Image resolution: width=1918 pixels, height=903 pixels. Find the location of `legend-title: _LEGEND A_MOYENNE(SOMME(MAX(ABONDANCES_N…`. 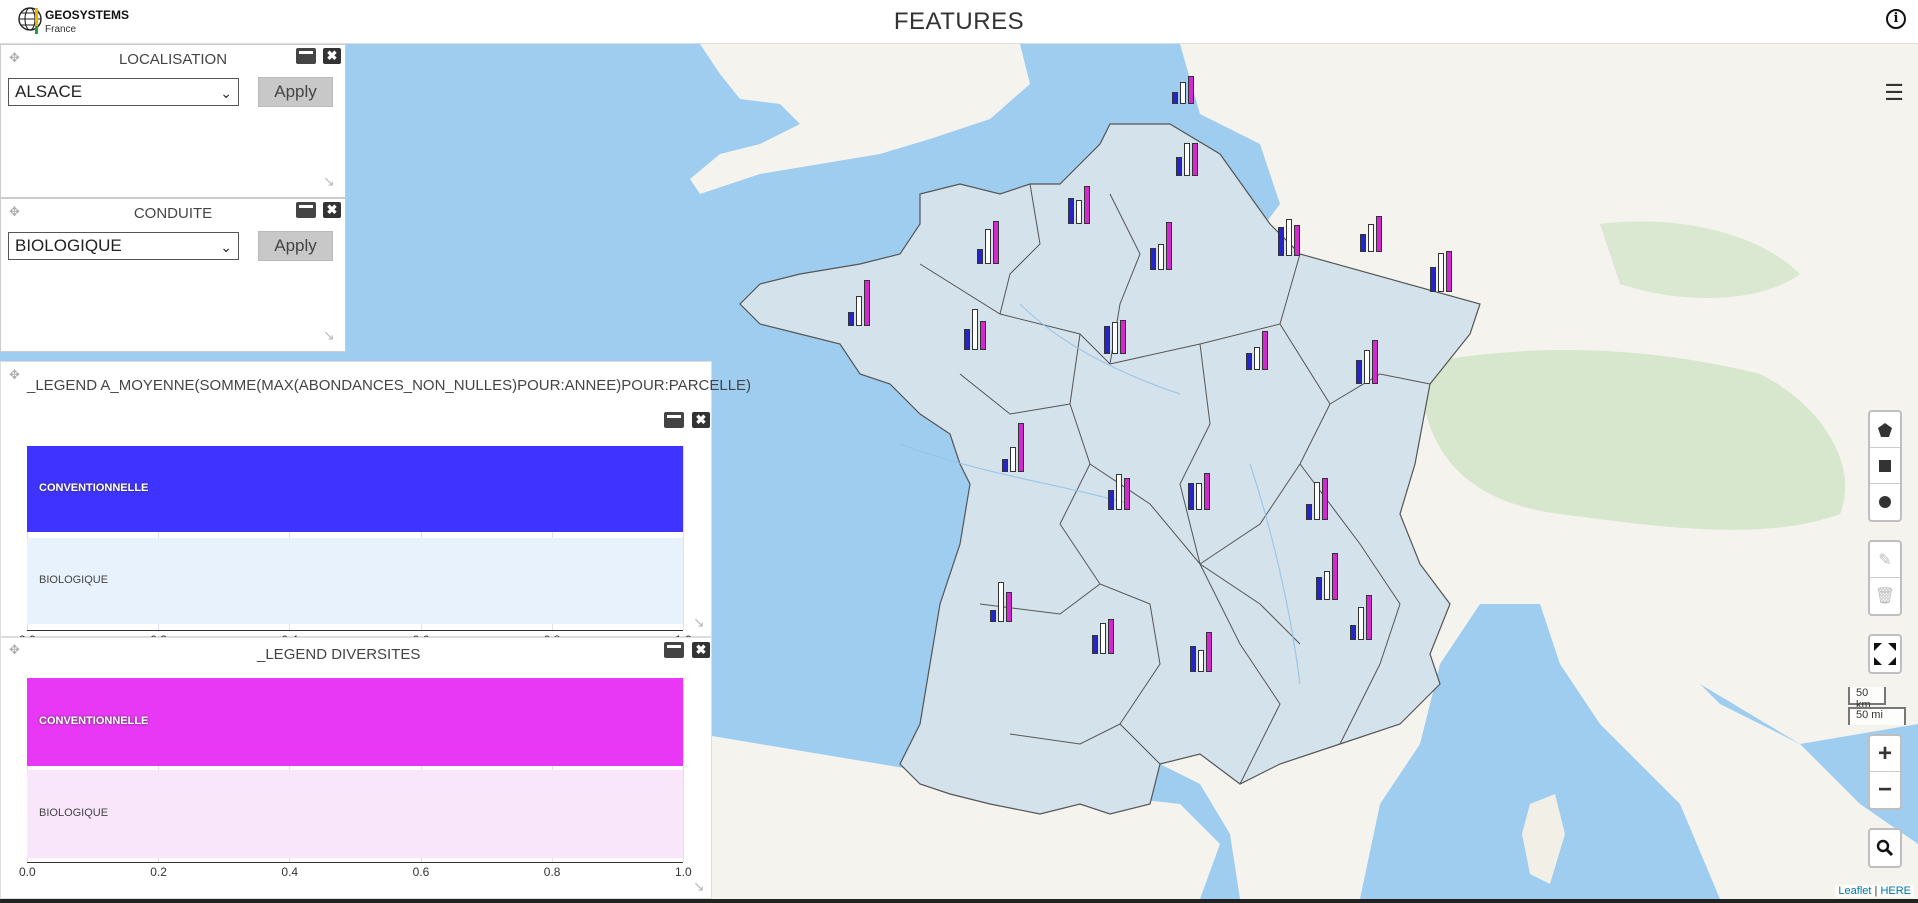

legend-title: _LEGEND A_MOYENNE(SOMME(MAX(ABONDANCES_N… is located at coordinates (389, 385).